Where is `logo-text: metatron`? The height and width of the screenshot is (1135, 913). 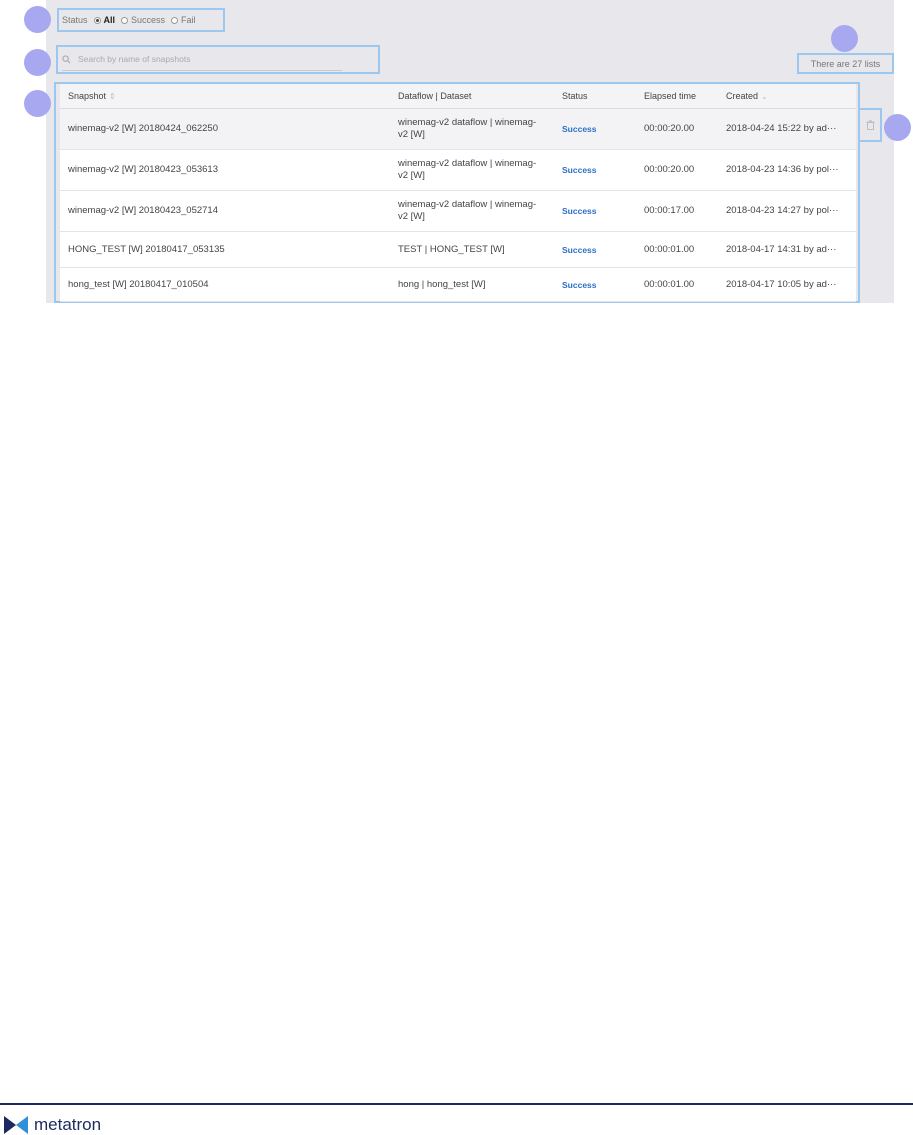 logo-text: metatron is located at coordinates (68, 1124).